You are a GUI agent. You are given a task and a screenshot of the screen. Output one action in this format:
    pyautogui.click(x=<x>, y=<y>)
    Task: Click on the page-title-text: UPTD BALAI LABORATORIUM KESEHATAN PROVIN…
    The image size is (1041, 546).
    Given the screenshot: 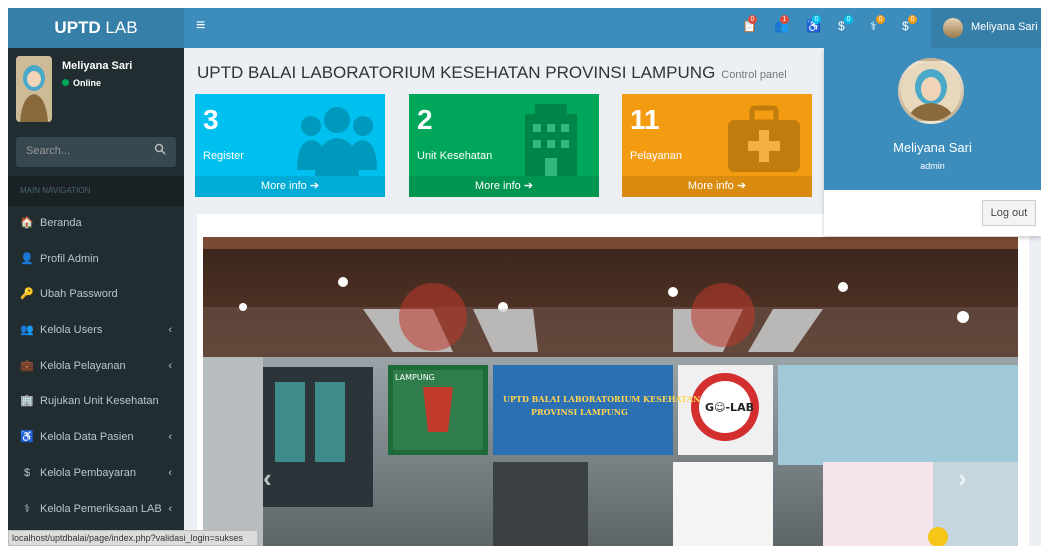 What is the action you would take?
    pyautogui.click(x=456, y=72)
    